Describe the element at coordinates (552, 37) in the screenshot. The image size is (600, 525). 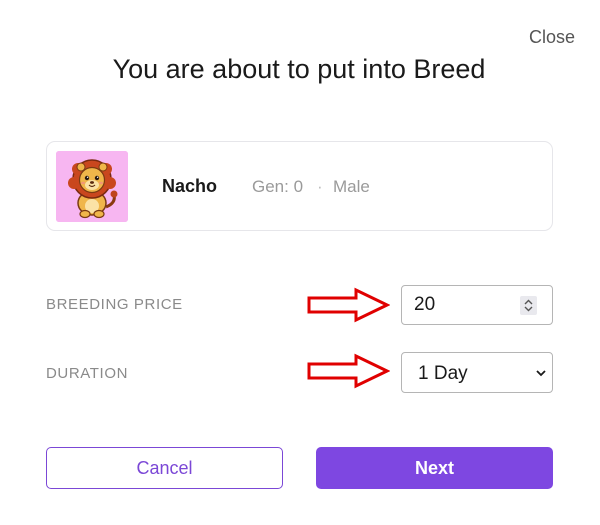
I see `close-link: Close` at that location.